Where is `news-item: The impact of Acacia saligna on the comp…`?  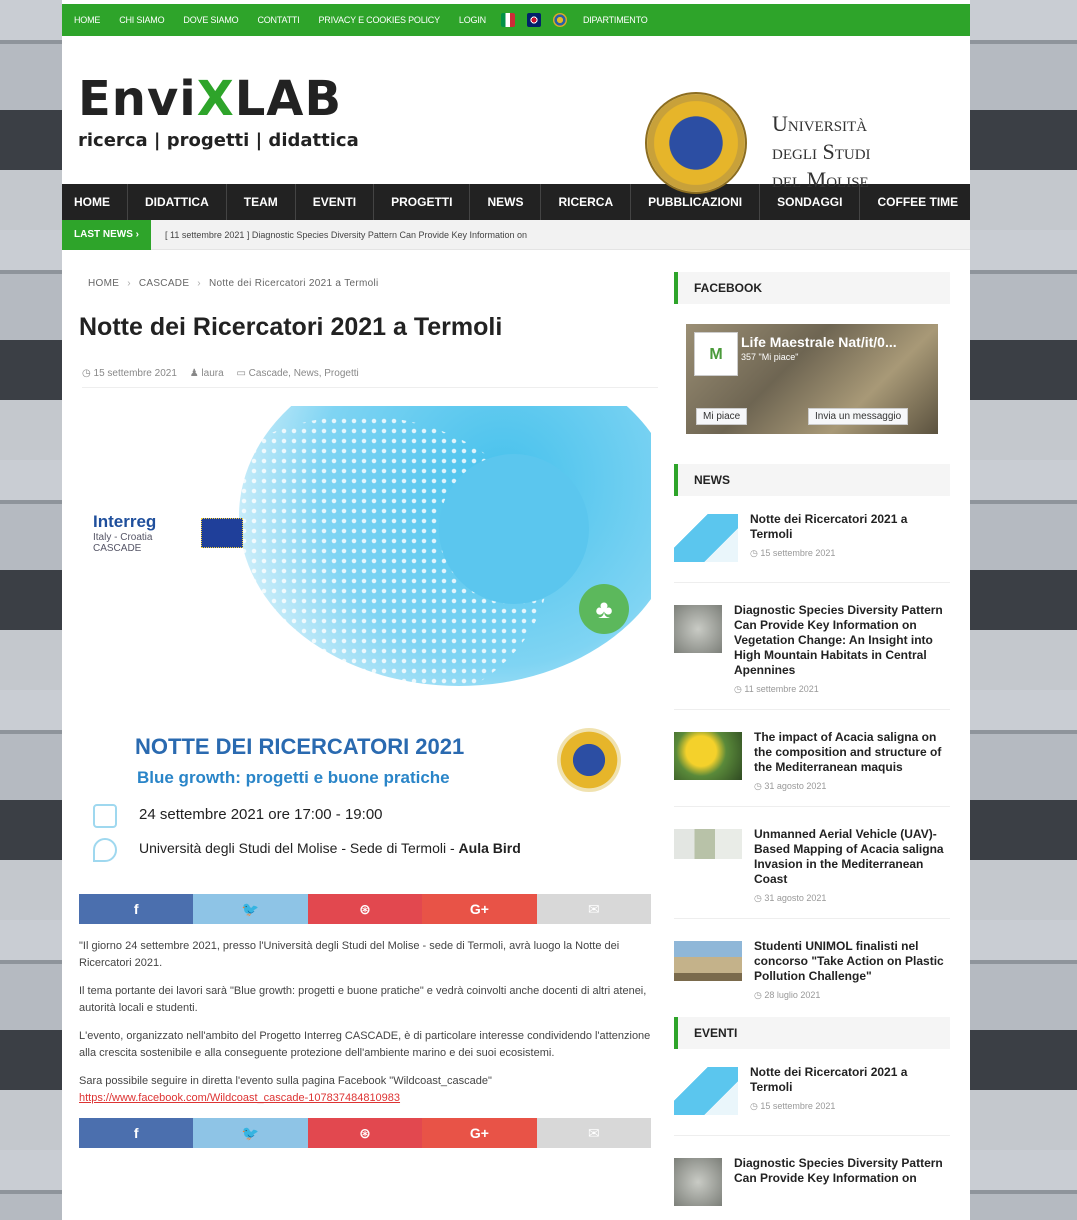 news-item: The impact of Acacia saligna on the comp… is located at coordinates (812, 759).